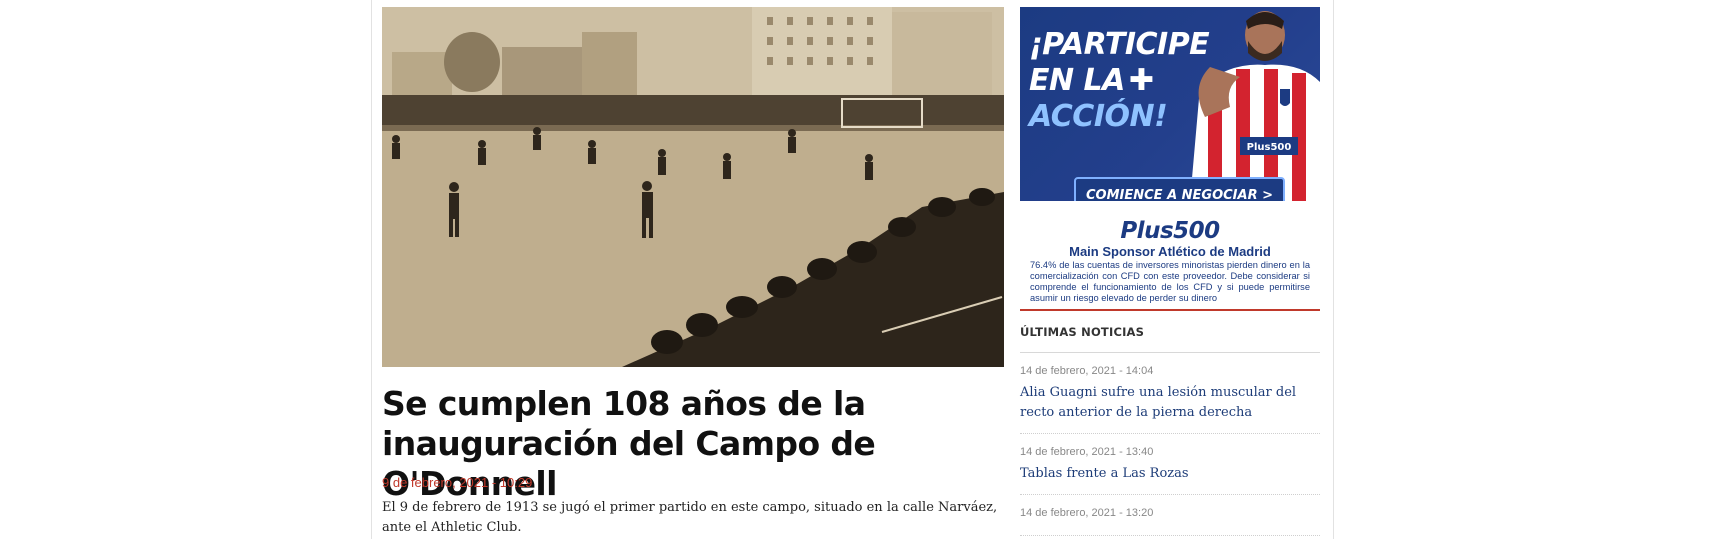 The image size is (1717, 539). Describe the element at coordinates (1170, 474) in the screenshot. I see `news-title-link: Tablas frente a Las Rozas` at that location.